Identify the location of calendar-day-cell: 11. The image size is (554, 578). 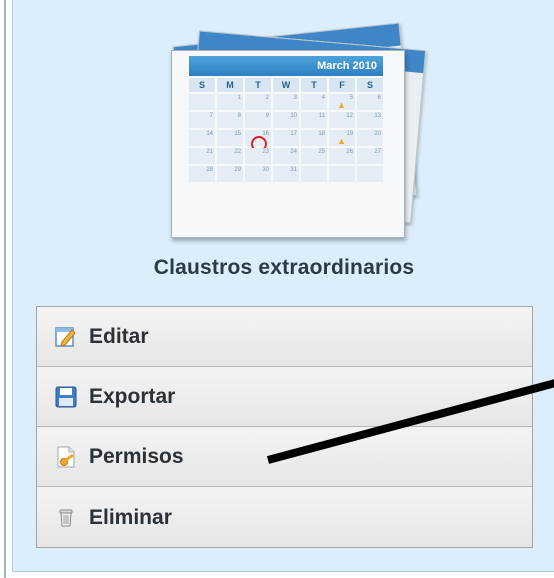
(314, 120).